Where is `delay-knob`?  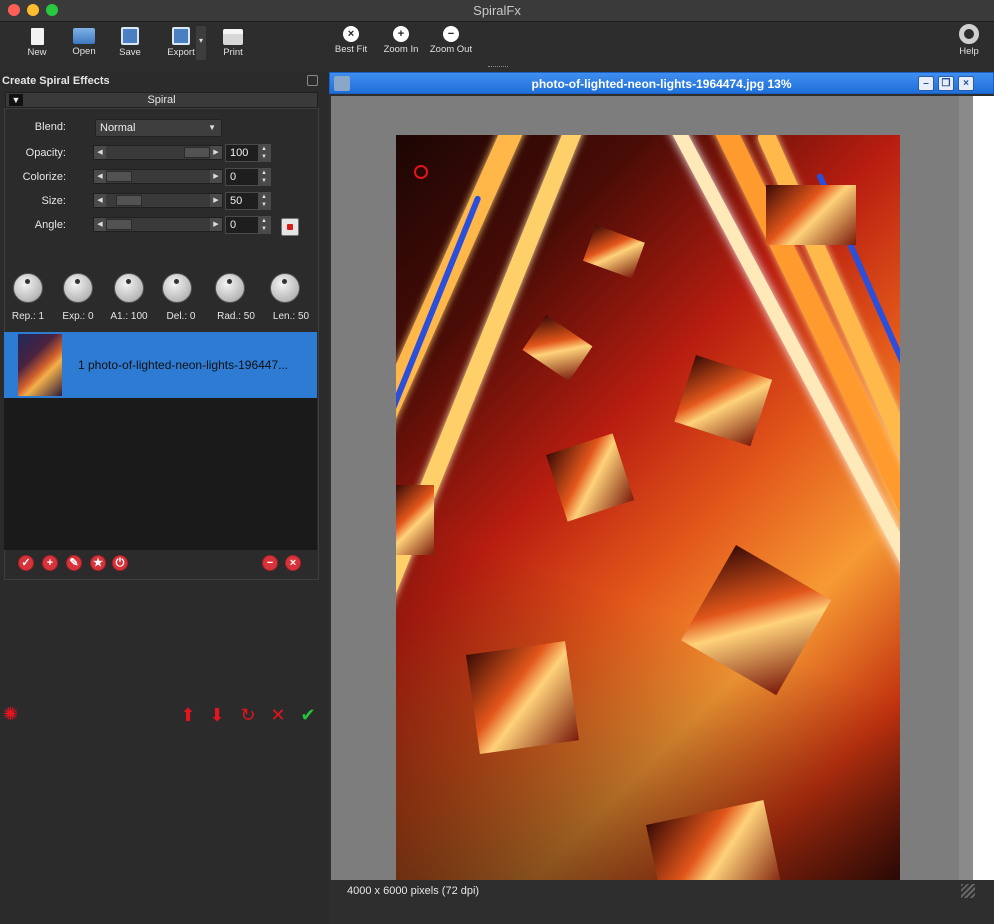 delay-knob is located at coordinates (177, 288).